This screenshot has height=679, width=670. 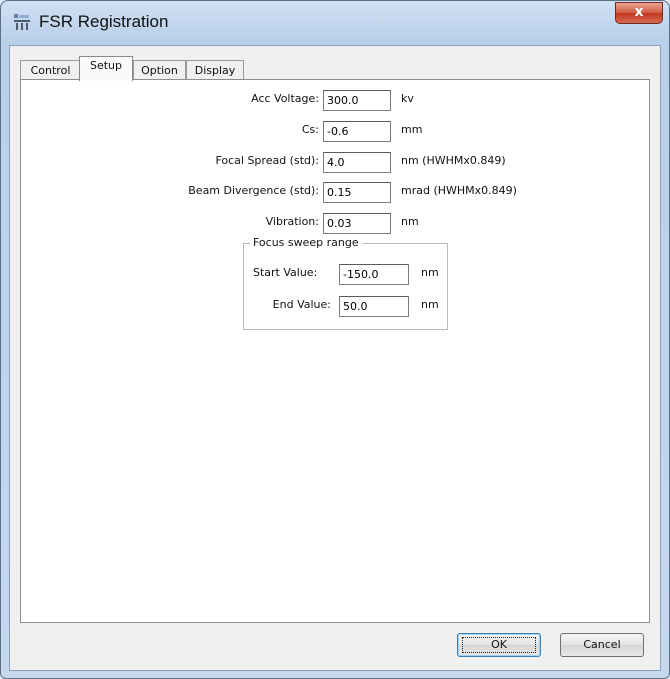 I want to click on start-value-unit: nm, so click(x=430, y=272).